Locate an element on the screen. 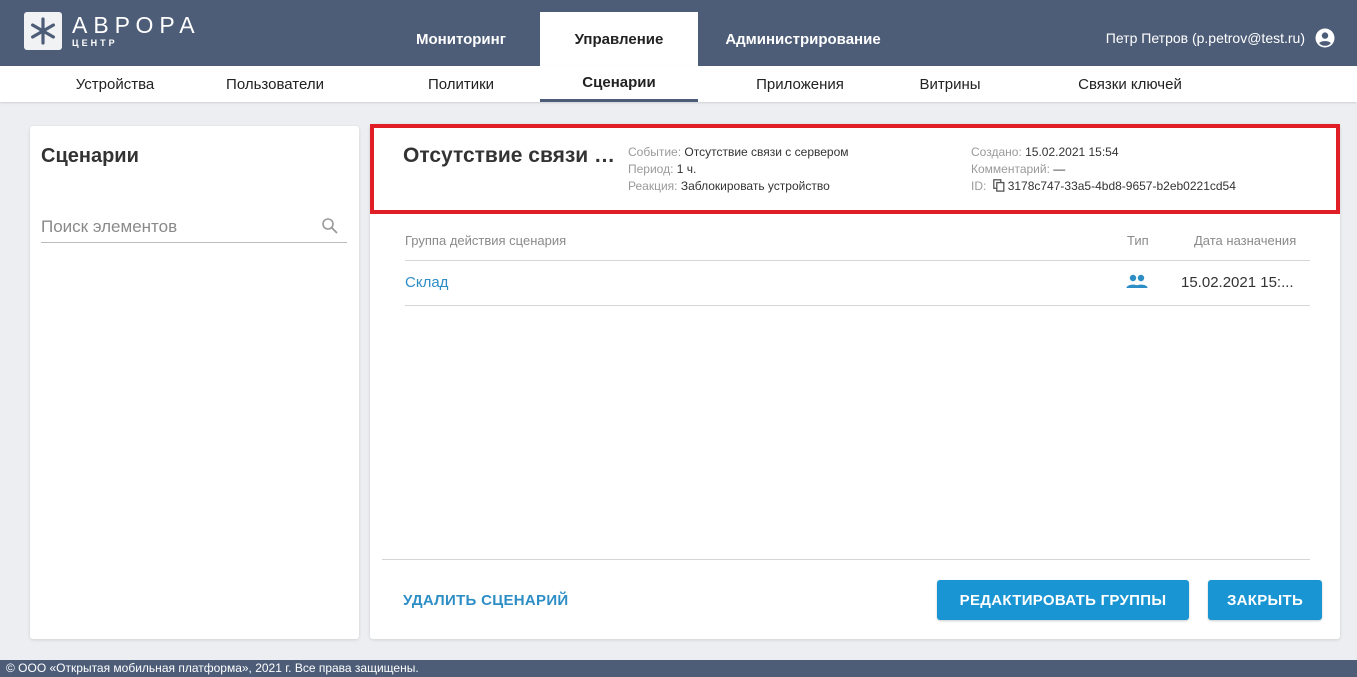 The width and height of the screenshot is (1357, 677). search-icon is located at coordinates (330, 226).